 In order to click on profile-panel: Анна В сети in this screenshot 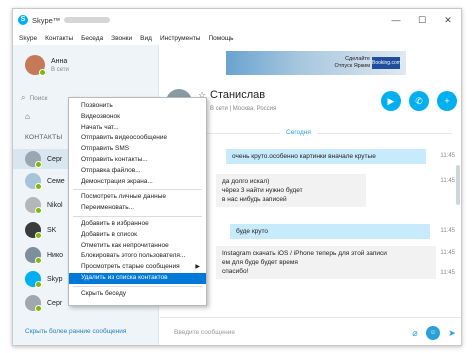, I will do `click(86, 65)`.